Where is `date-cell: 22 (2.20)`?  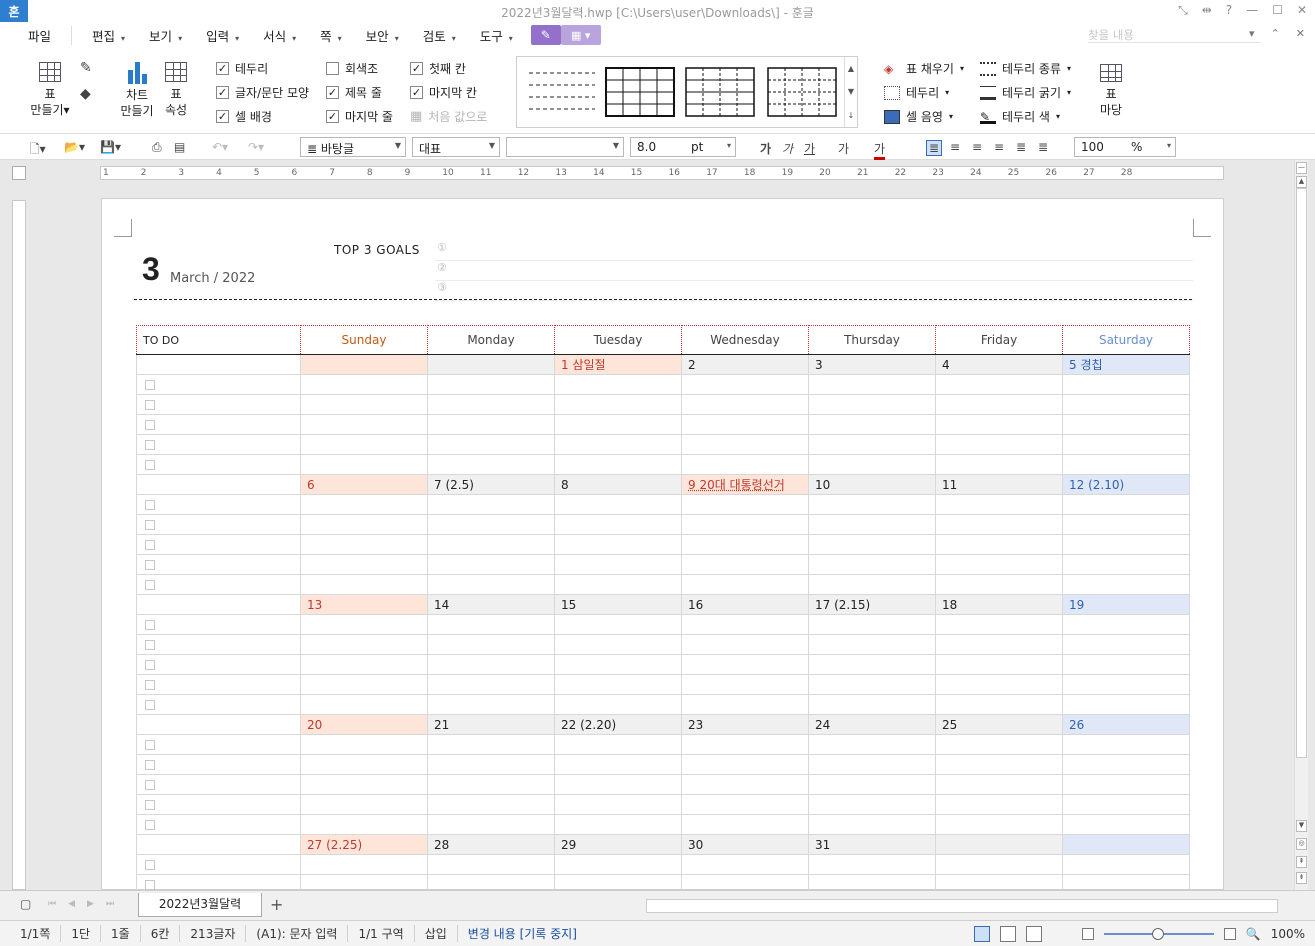
date-cell: 22 (2.20) is located at coordinates (618, 724).